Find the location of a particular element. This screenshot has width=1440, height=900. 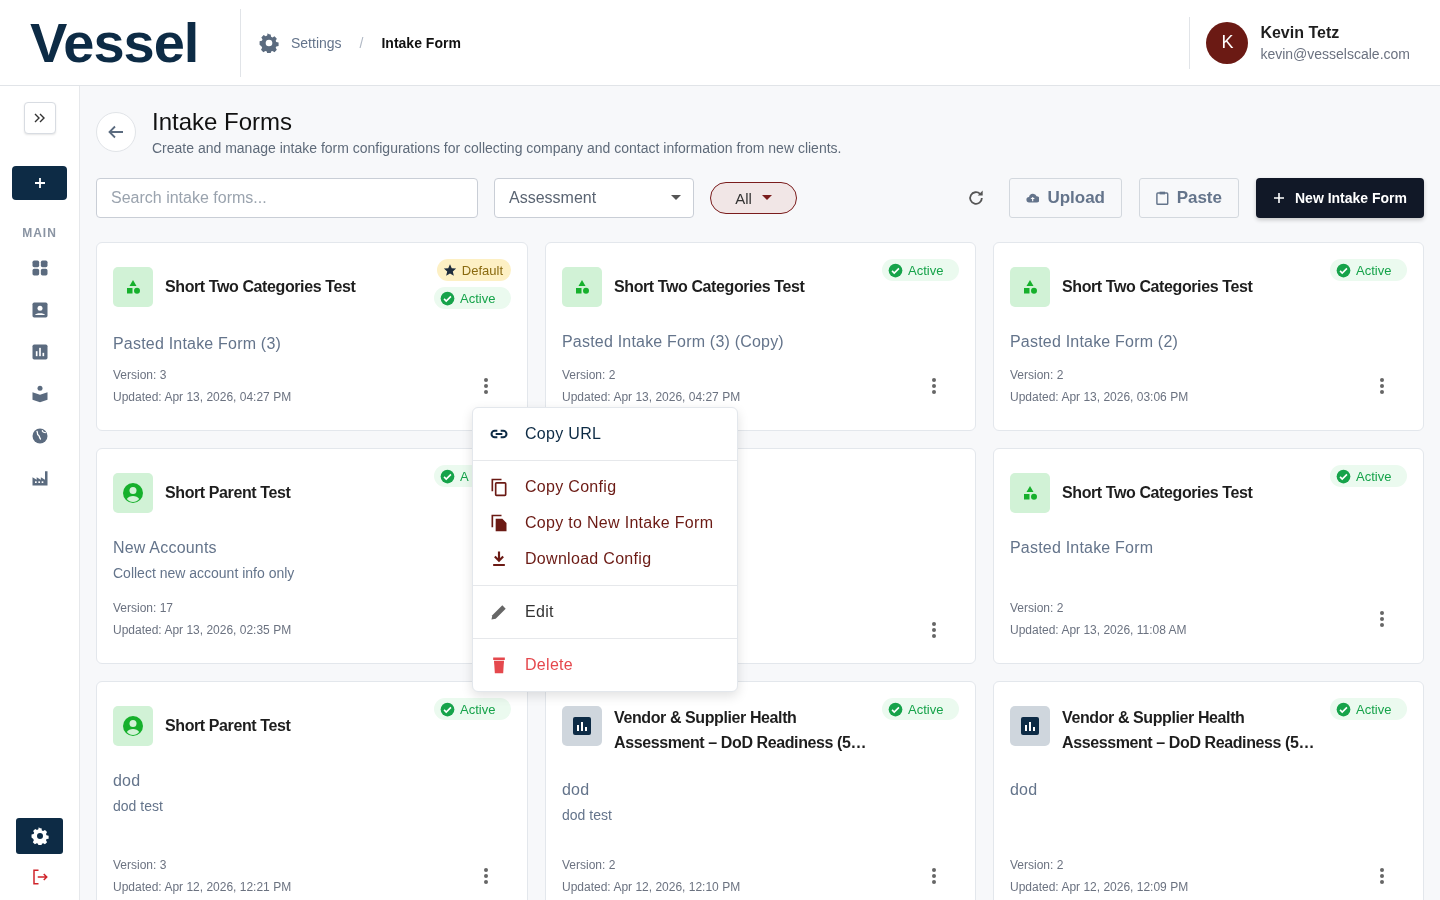

clipboard-icon is located at coordinates (1162, 198).